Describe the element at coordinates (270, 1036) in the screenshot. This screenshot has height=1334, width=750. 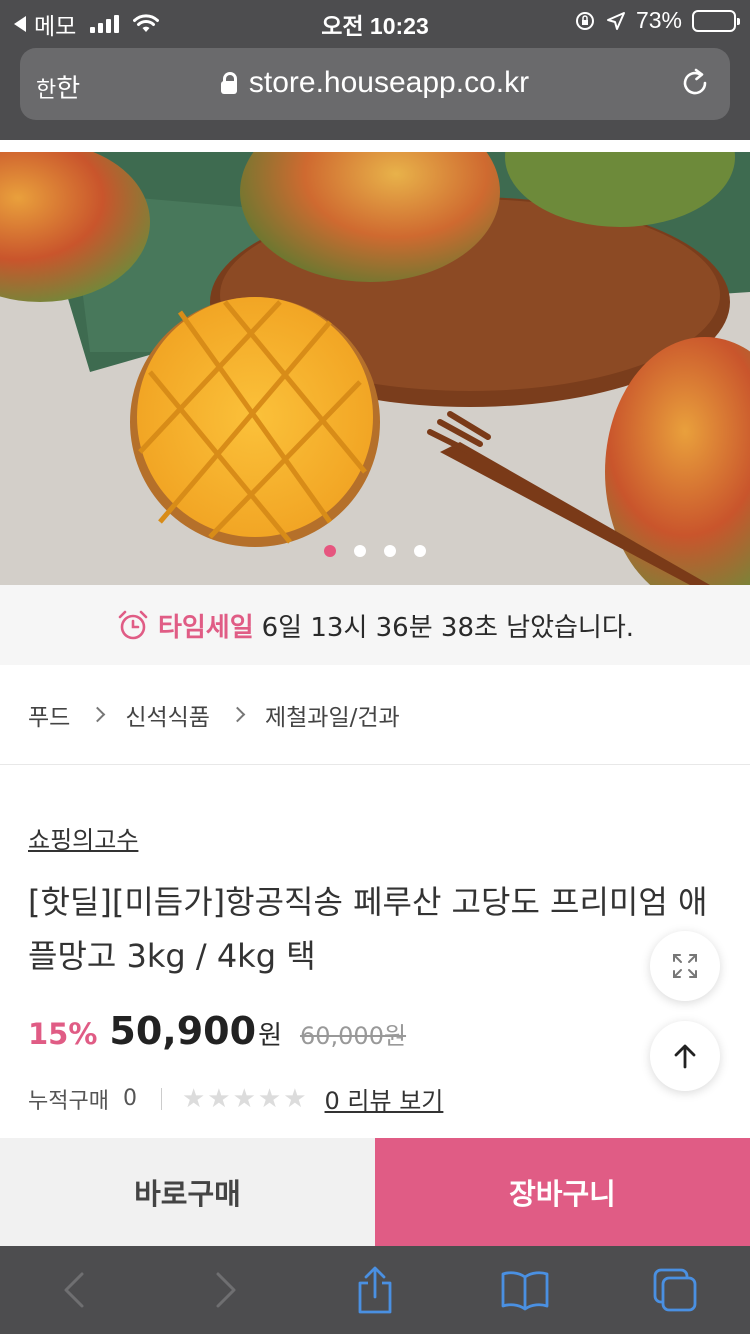
I see `currency-unit: 원` at that location.